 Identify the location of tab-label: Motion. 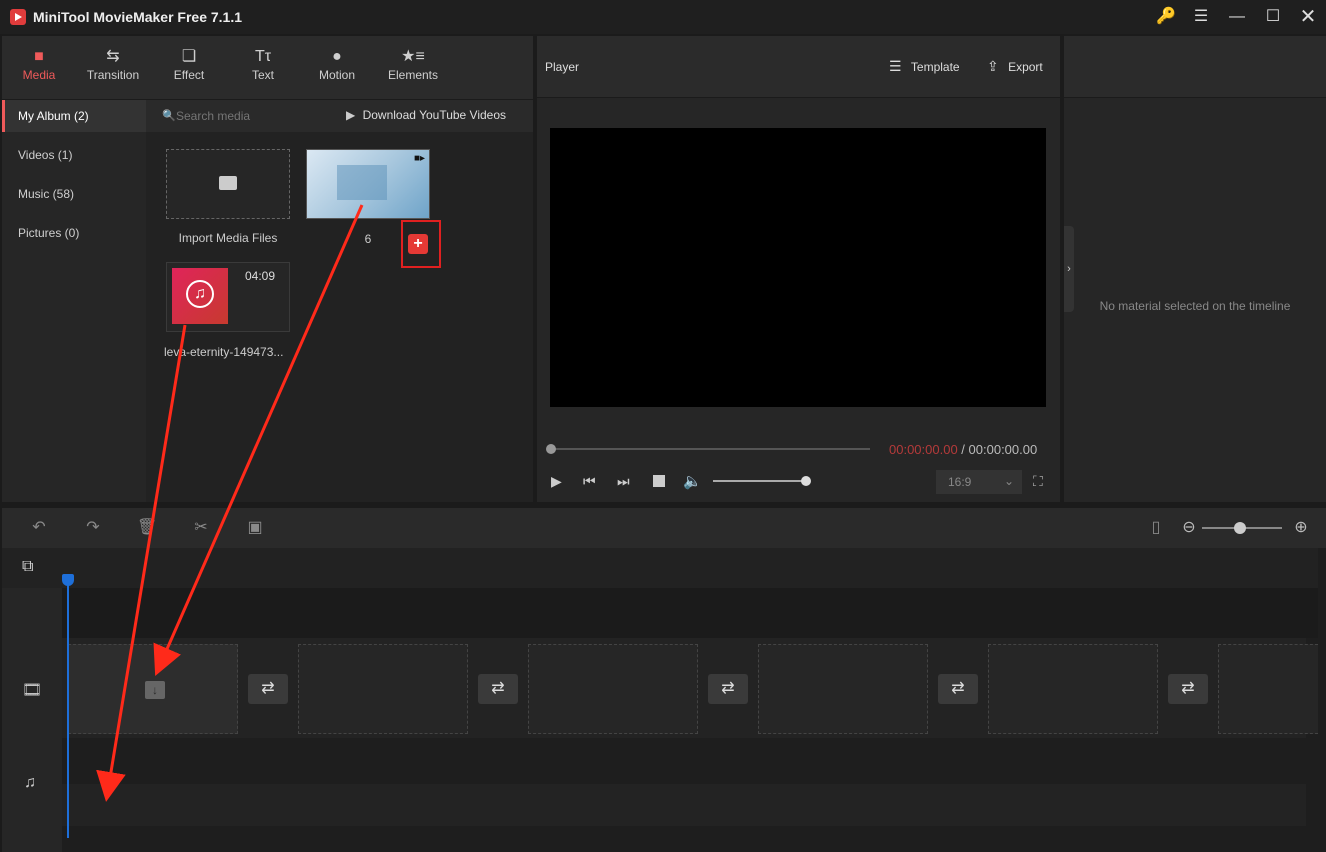
(337, 75).